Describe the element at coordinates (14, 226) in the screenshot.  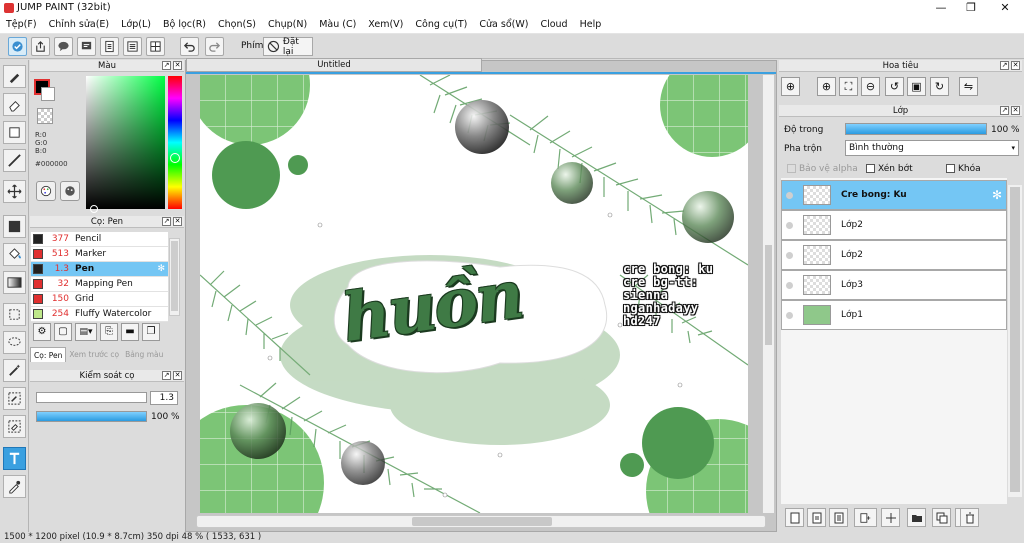
I see `fill-shape-tool` at that location.